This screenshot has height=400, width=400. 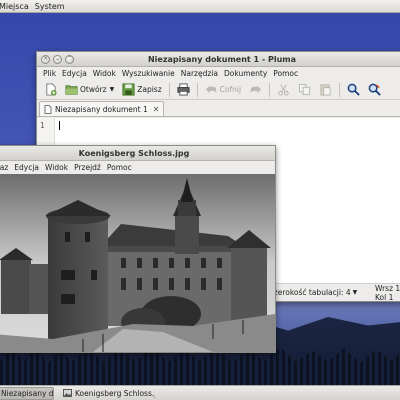 What do you see at coordinates (16, 6) in the screenshot?
I see `panel-menu-places: Miejsca` at bounding box center [16, 6].